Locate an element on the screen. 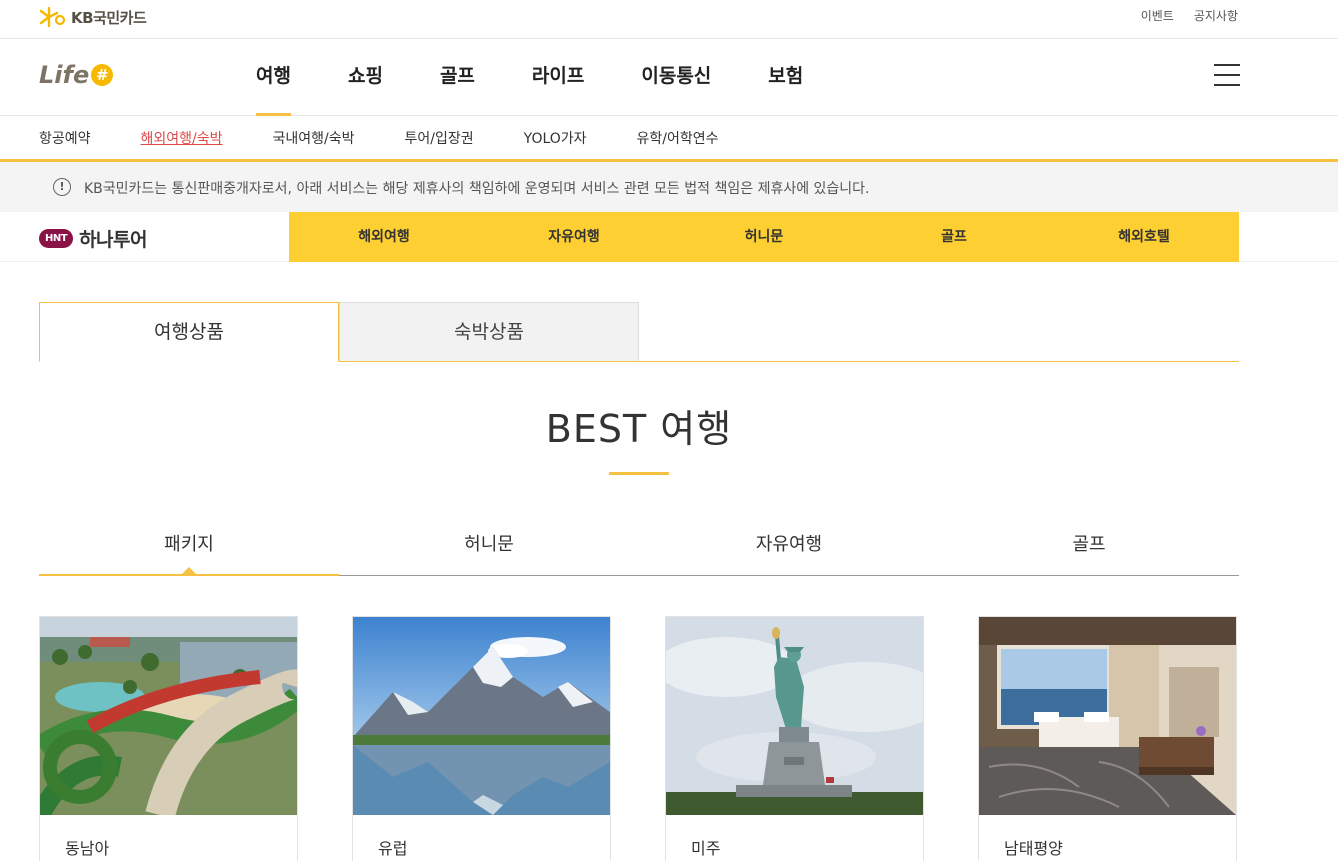 The width and height of the screenshot is (1338, 861). tab-golf: 골프 is located at coordinates (1089, 547).